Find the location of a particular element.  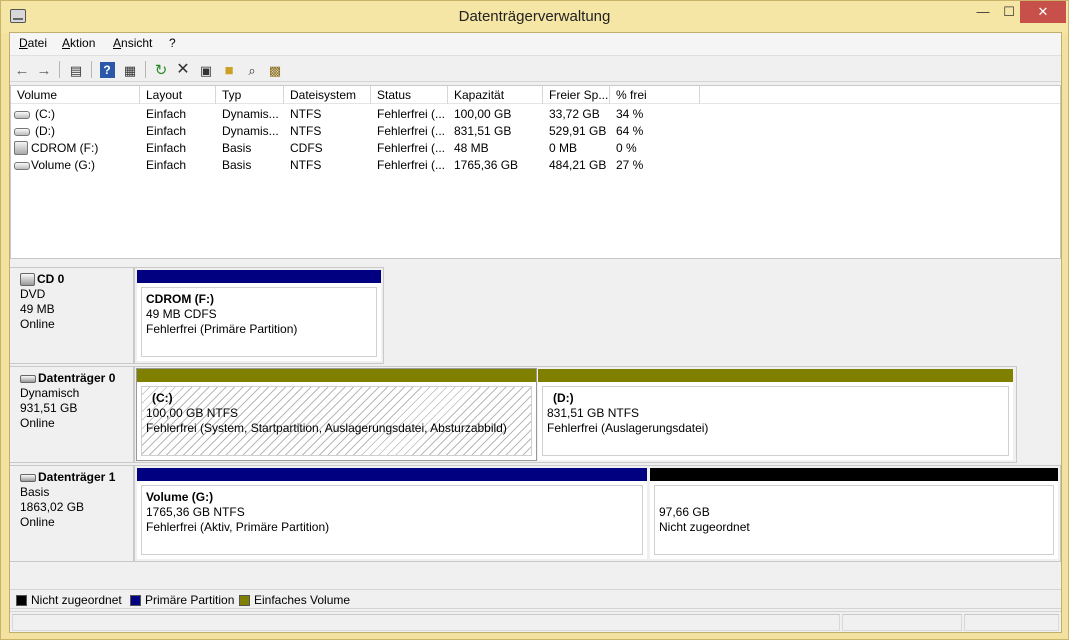

cell-prozent-frei: 0 % is located at coordinates (626, 148).